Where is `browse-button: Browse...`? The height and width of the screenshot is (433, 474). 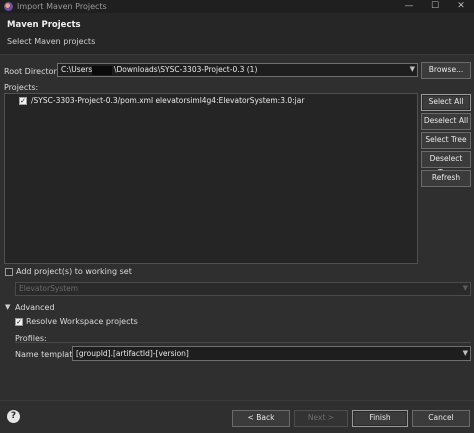
browse-button: Browse... is located at coordinates (446, 70).